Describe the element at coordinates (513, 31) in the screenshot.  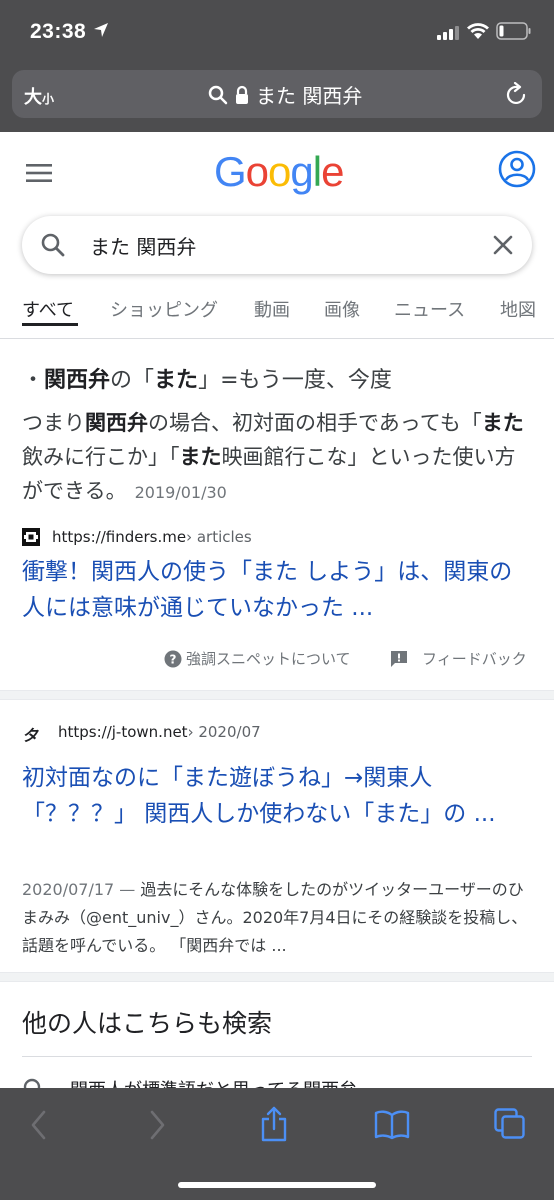
I see `battery-icon` at that location.